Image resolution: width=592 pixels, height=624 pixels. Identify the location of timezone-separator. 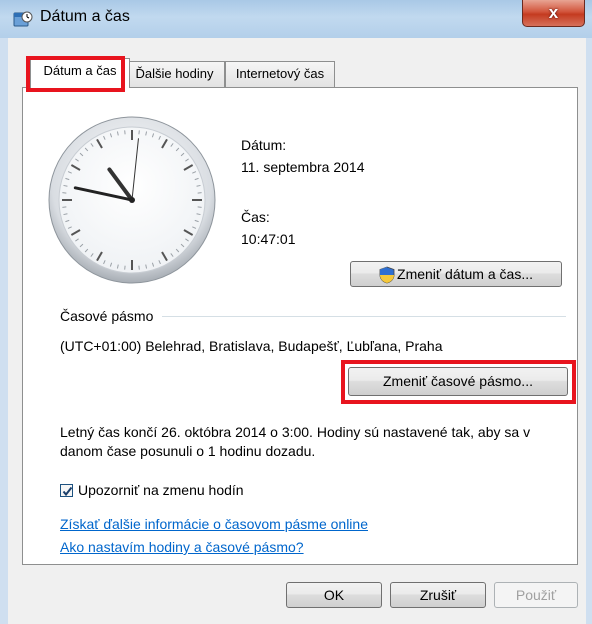
(364, 316).